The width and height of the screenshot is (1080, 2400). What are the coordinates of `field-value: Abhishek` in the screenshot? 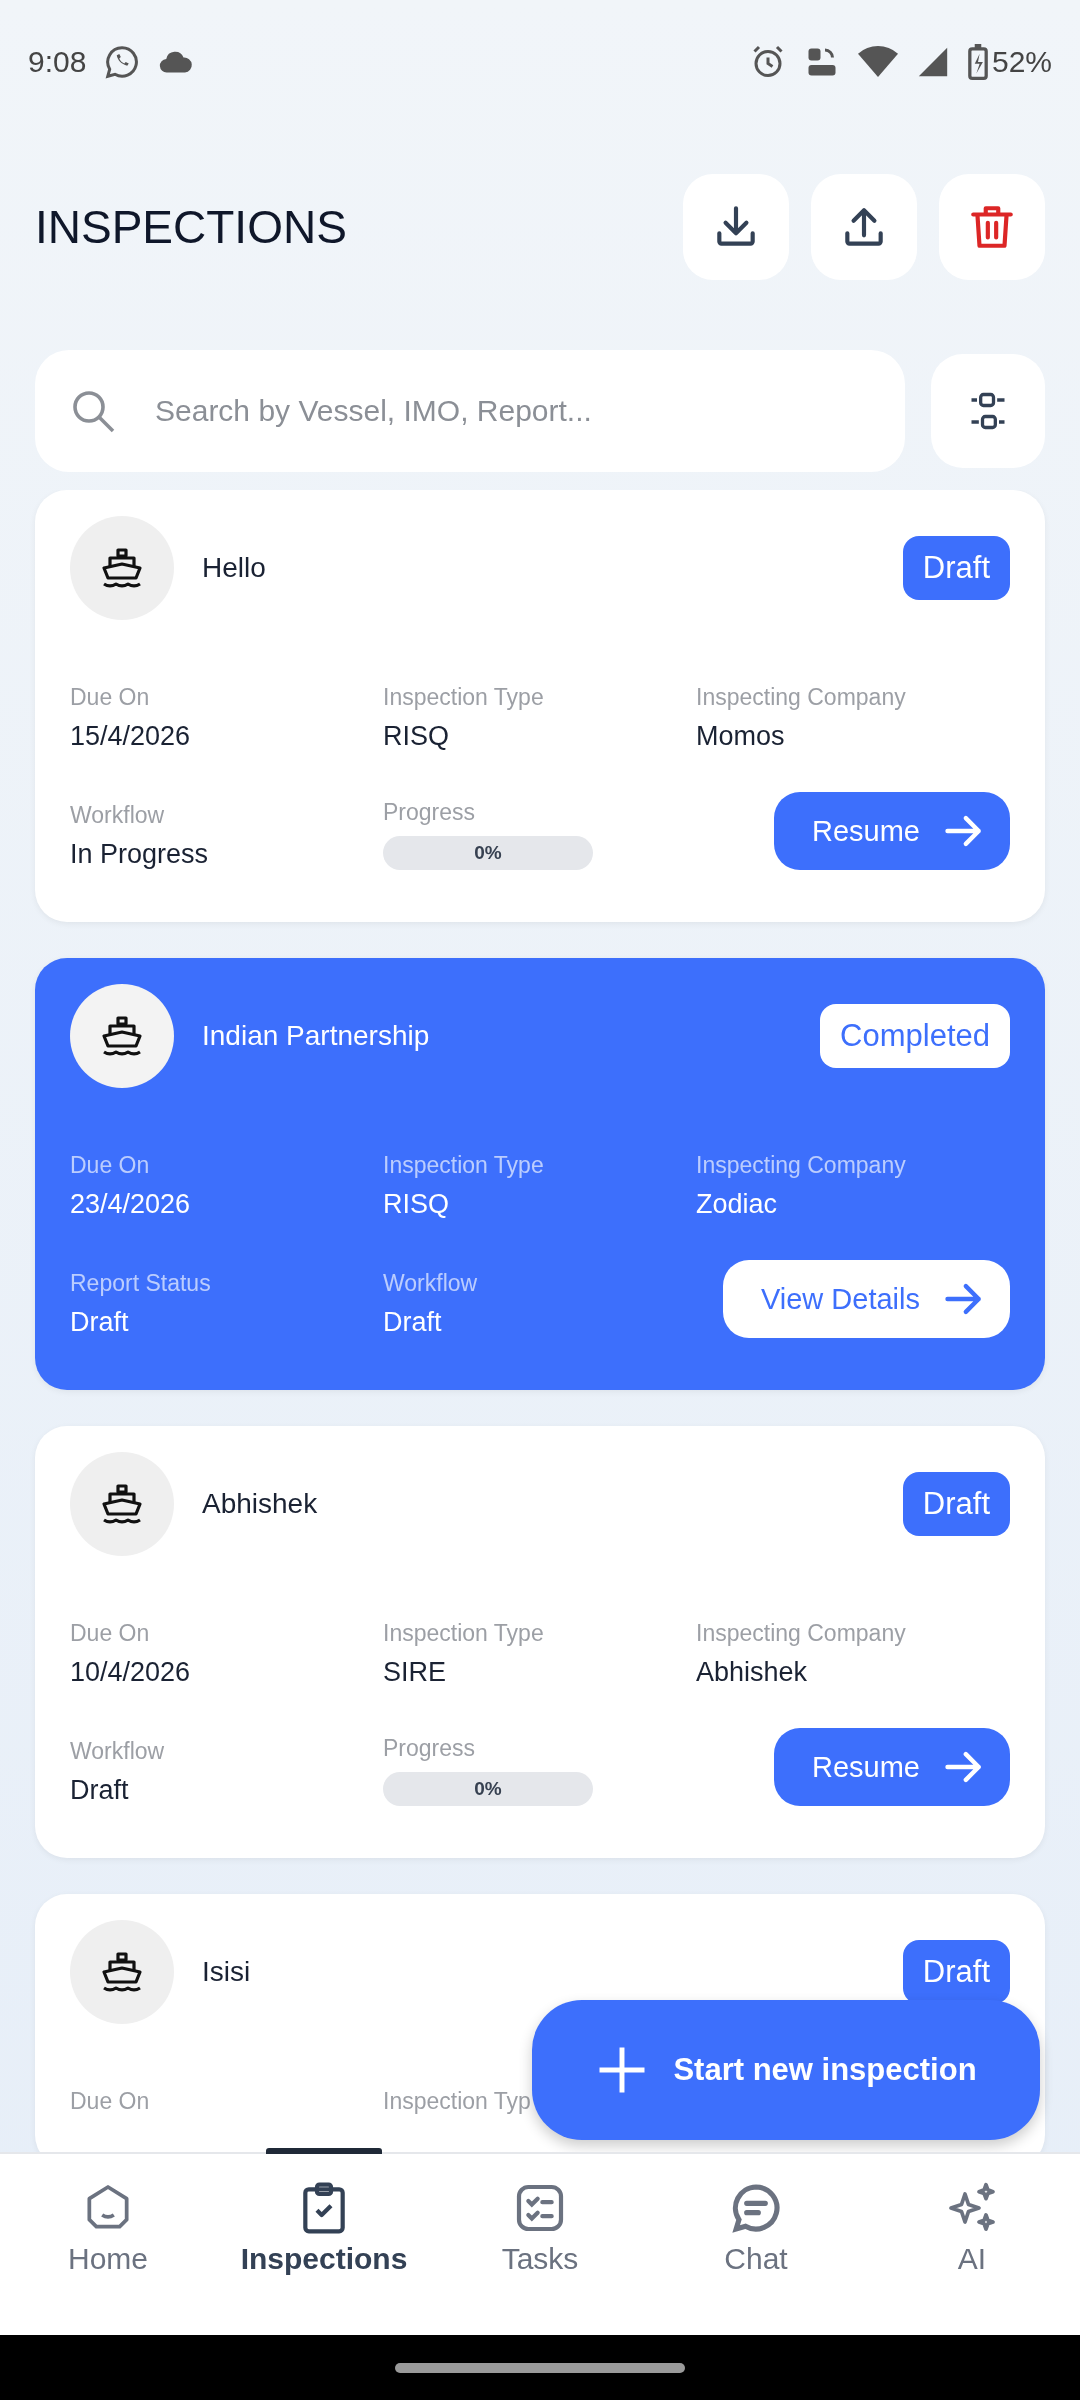 It's located at (752, 1672).